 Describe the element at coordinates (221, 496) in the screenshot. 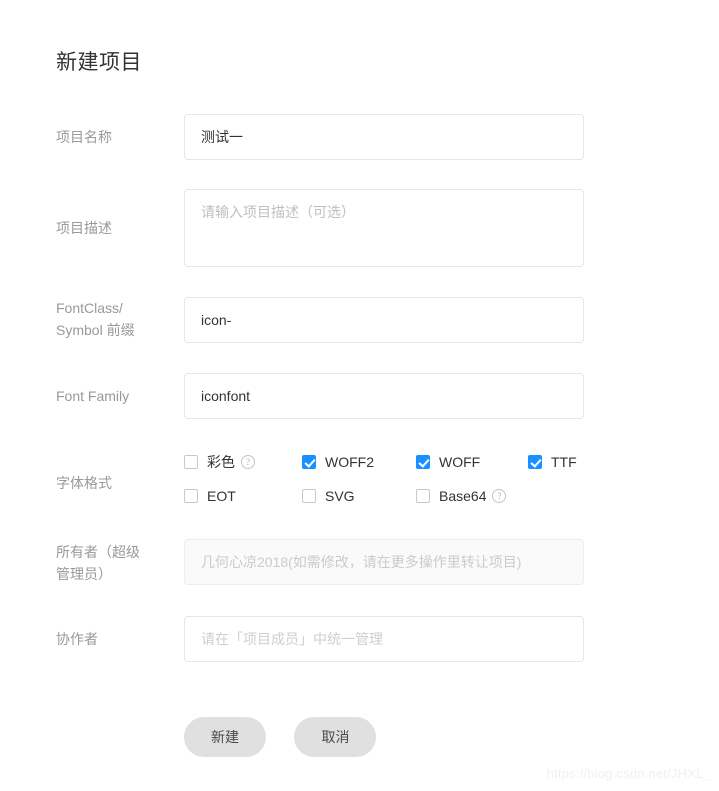

I see `checkbox-label-eot: EOT` at that location.